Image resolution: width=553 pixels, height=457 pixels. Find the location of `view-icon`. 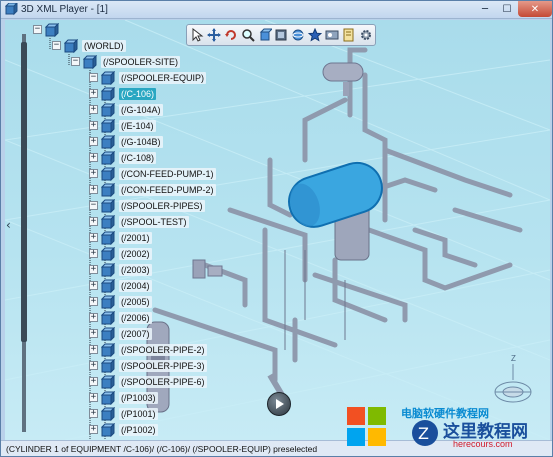

view-icon is located at coordinates (282, 35).